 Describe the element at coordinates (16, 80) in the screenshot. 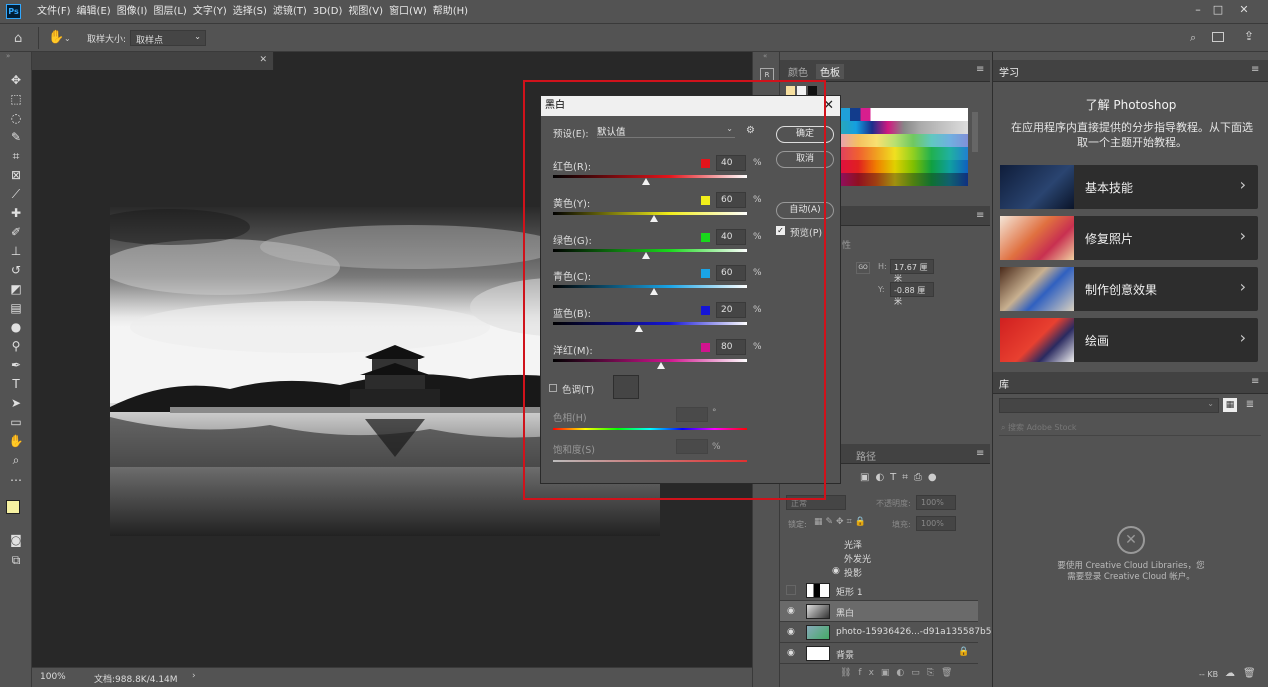

I see `move-tool-icon: ✥` at that location.